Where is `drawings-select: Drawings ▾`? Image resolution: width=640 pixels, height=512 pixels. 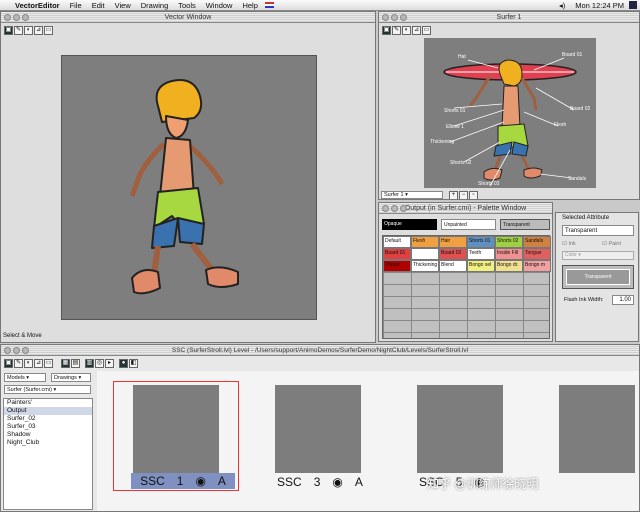
drawings-select: Drawings ▾ is located at coordinates (71, 377).